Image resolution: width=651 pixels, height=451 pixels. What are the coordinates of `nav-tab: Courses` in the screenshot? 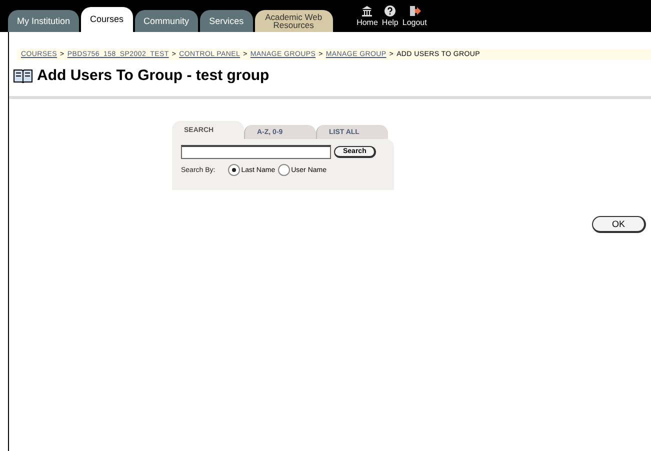 It's located at (107, 19).